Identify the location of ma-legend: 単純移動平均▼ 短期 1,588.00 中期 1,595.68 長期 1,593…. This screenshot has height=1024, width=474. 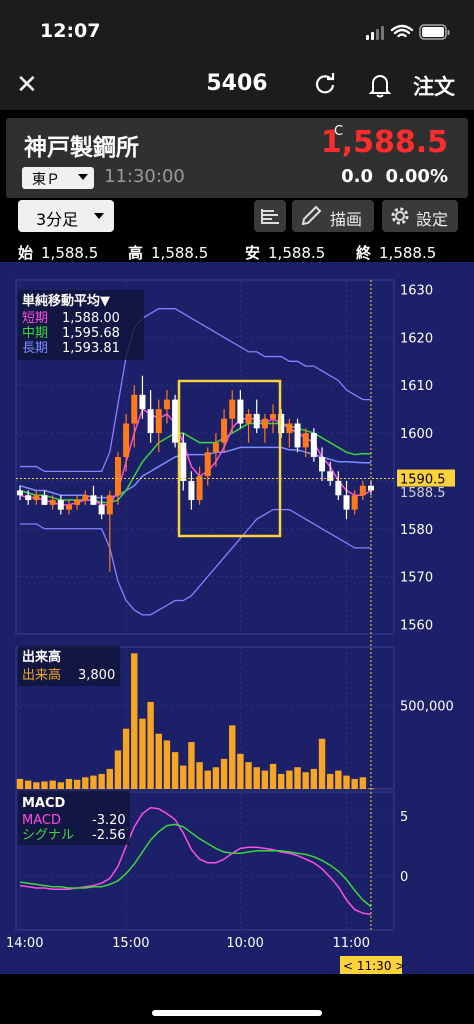
(81, 325).